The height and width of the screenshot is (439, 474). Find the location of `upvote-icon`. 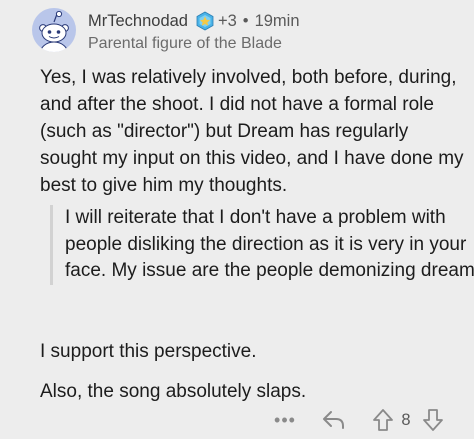

upvote-icon is located at coordinates (383, 420).